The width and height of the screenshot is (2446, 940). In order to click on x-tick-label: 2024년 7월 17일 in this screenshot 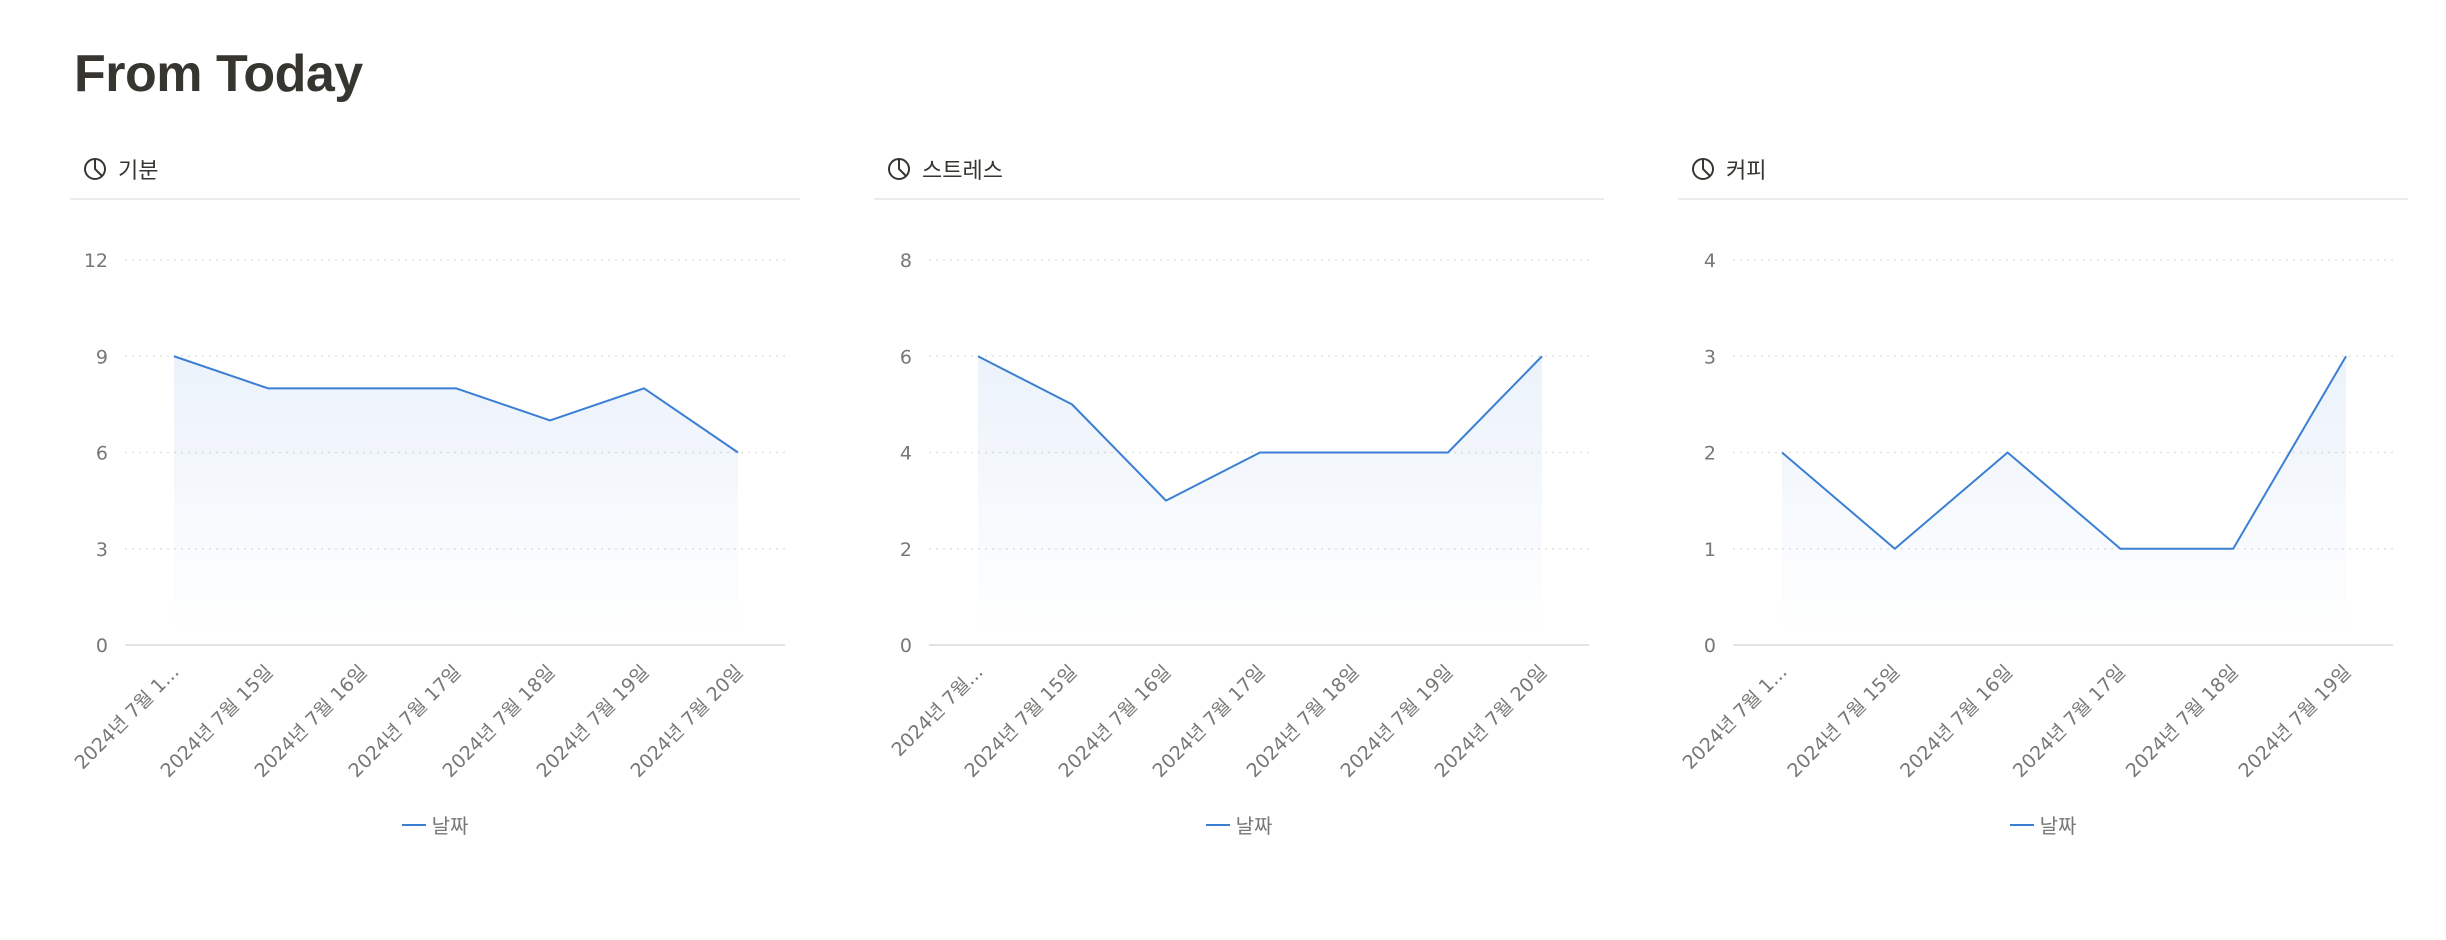, I will do `click(2069, 721)`.